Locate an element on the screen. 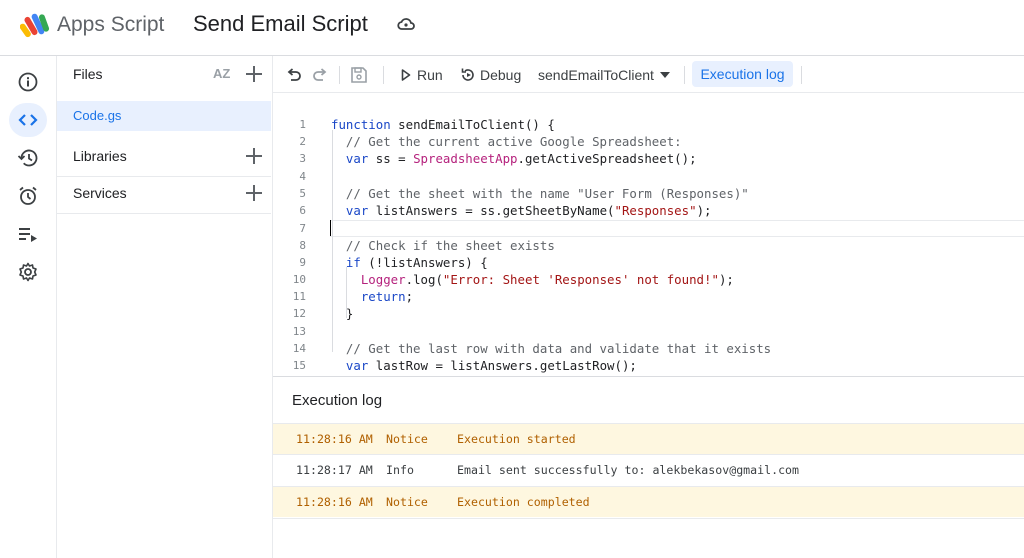 This screenshot has height=558, width=1024. function-select-value: sendEmailToClient is located at coordinates (596, 74).